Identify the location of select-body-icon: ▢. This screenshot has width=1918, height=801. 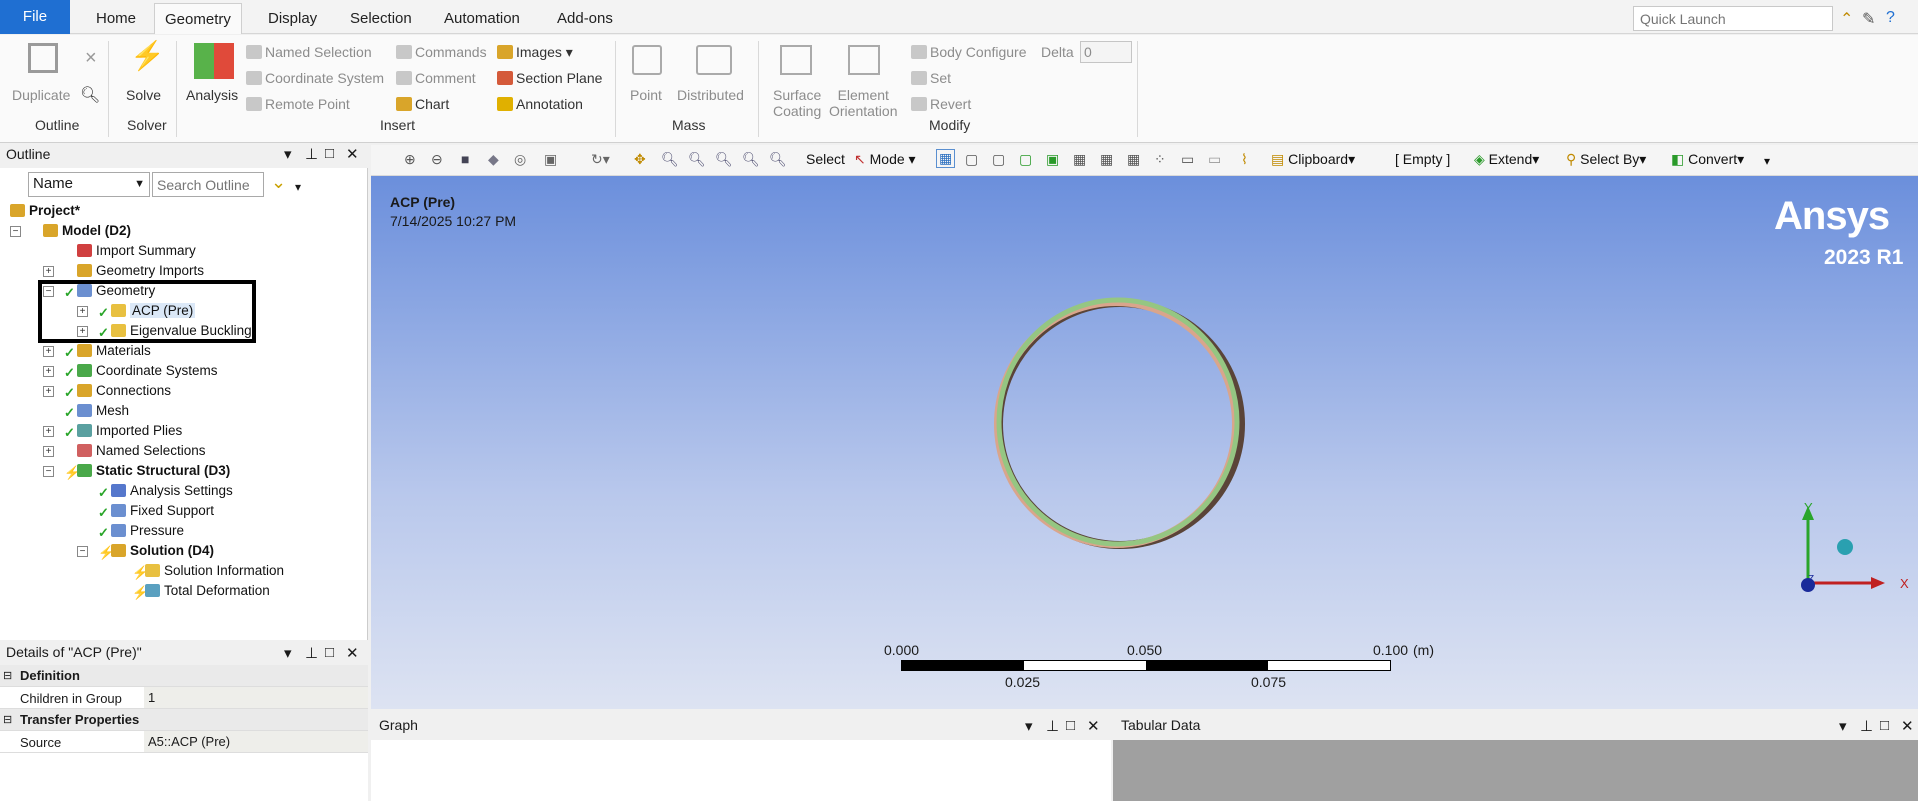
(1025, 159).